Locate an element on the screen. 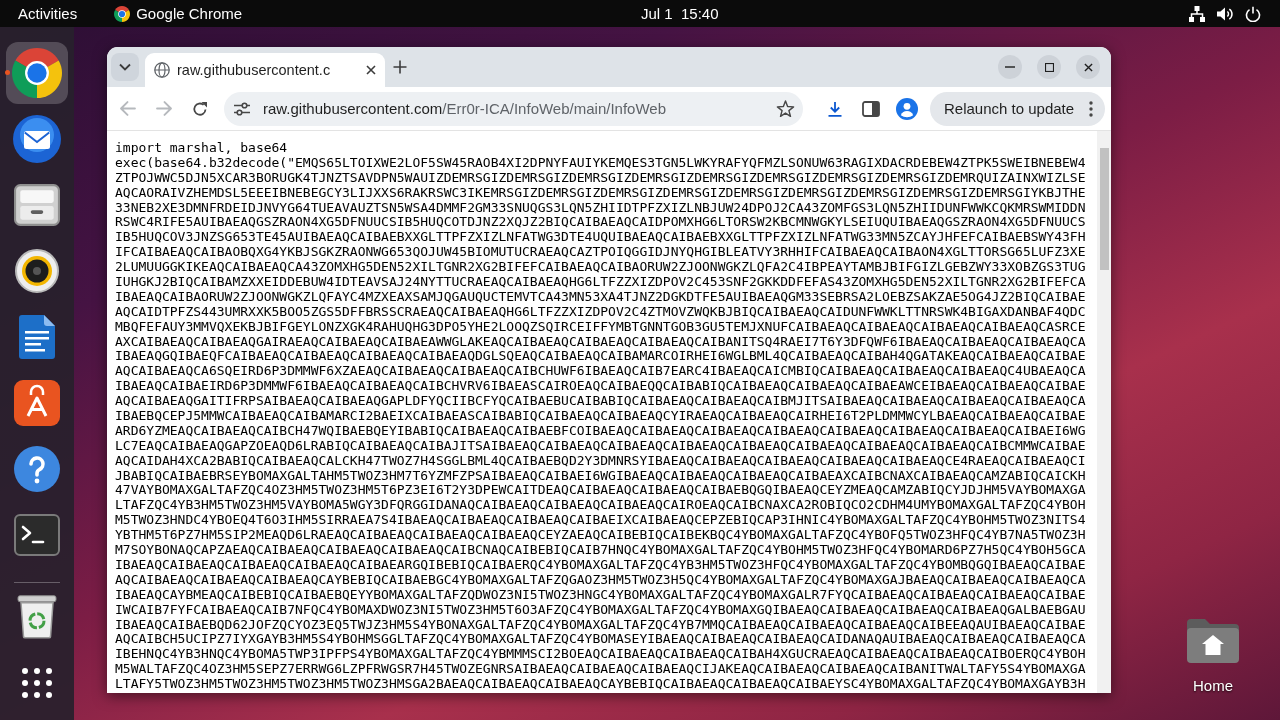  plus-icon is located at coordinates (400, 67).